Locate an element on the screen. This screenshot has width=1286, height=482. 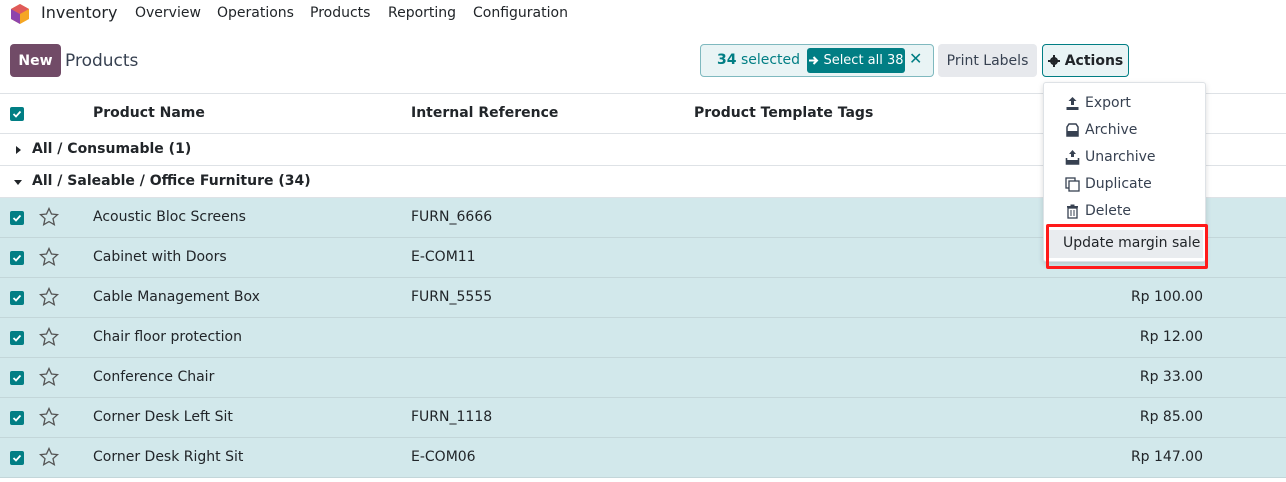
menu-item-label: Duplicate is located at coordinates (1118, 184).